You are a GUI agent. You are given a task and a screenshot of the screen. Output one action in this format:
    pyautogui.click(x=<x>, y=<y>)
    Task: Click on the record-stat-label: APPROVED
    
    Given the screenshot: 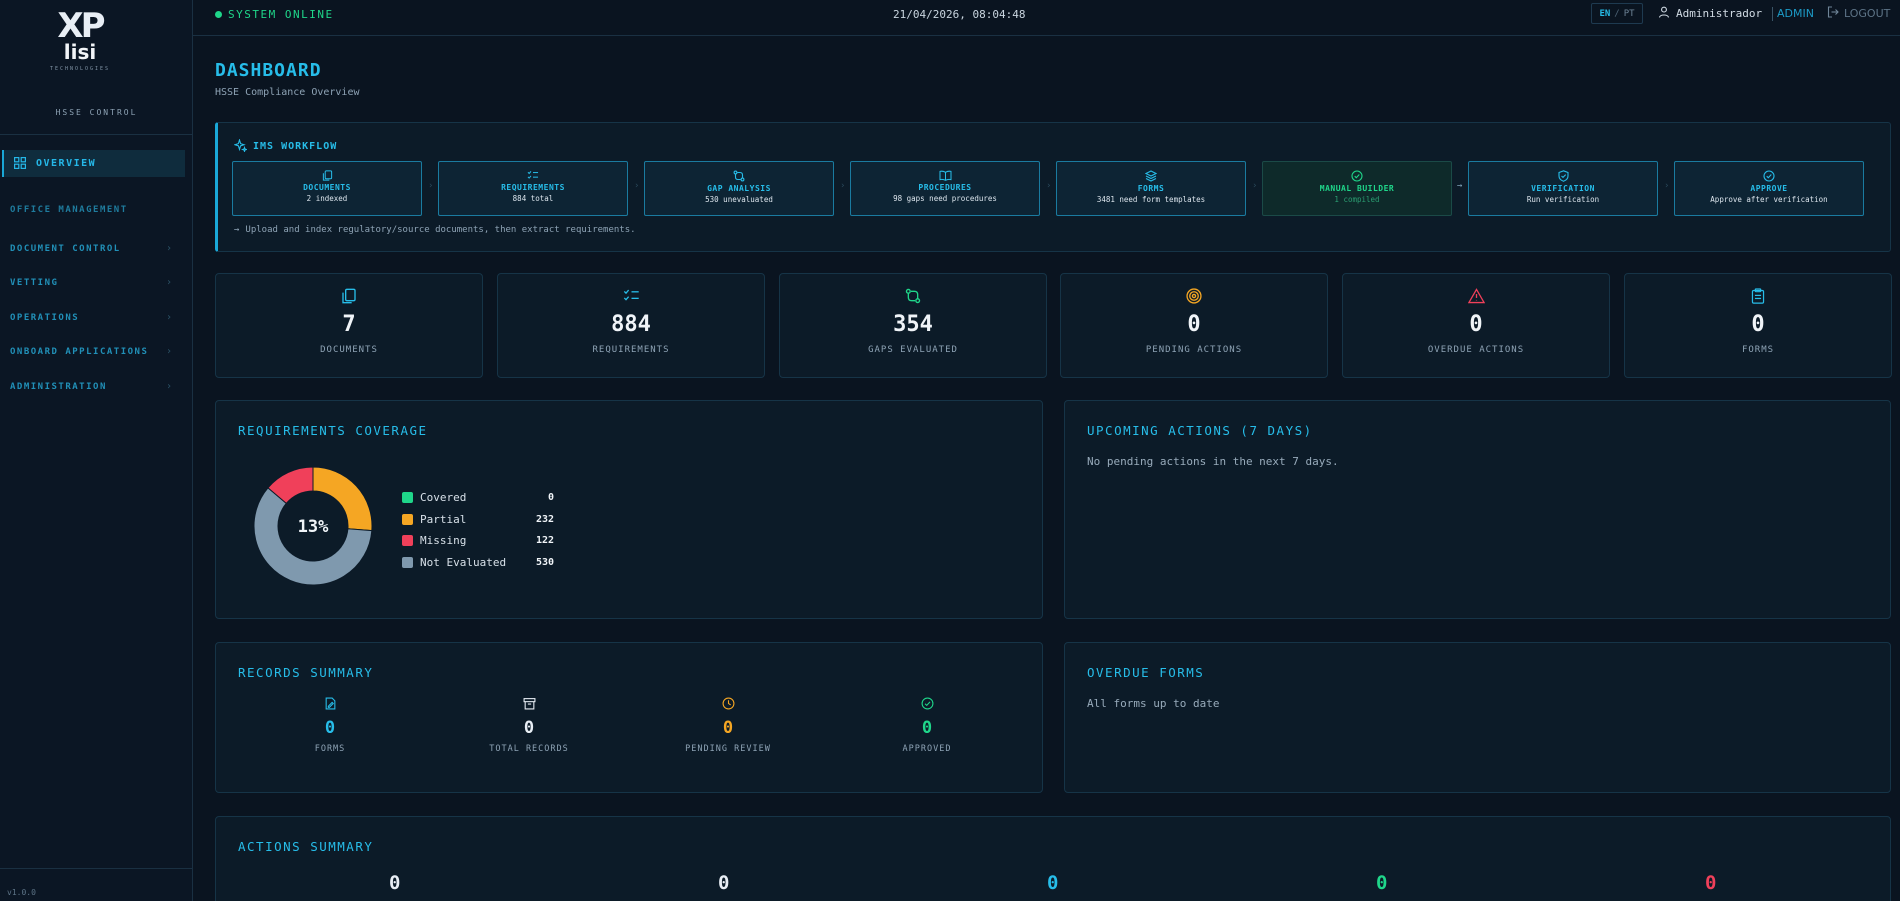 What is the action you would take?
    pyautogui.click(x=927, y=749)
    